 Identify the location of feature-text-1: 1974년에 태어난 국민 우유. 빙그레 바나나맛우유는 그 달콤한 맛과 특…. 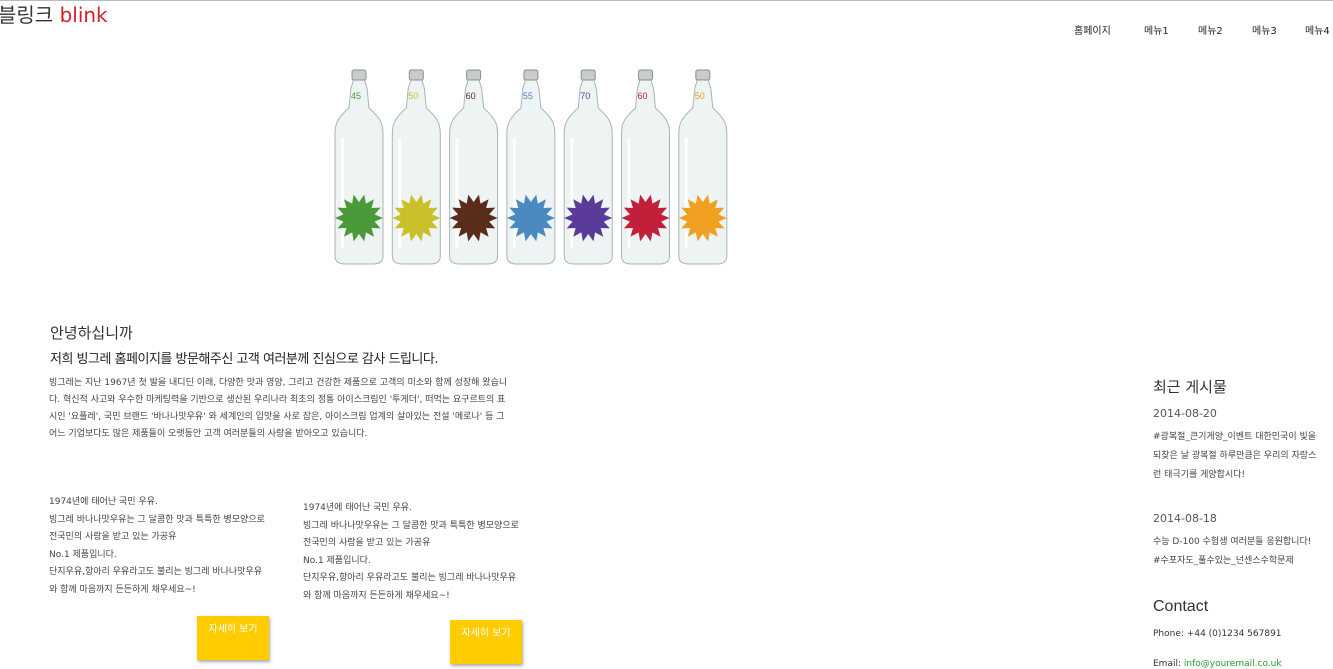
(157, 546).